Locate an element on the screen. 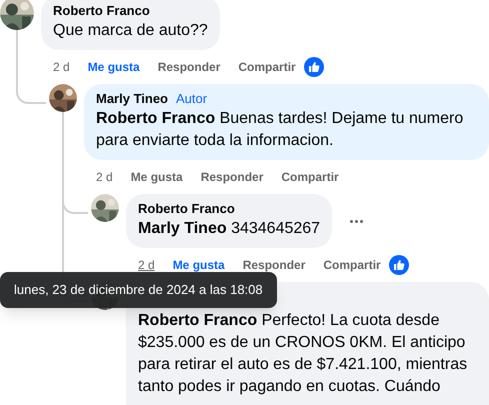 Image resolution: width=489 pixels, height=405 pixels. comment-text: Marly Tineo 3434645267 is located at coordinates (229, 229).